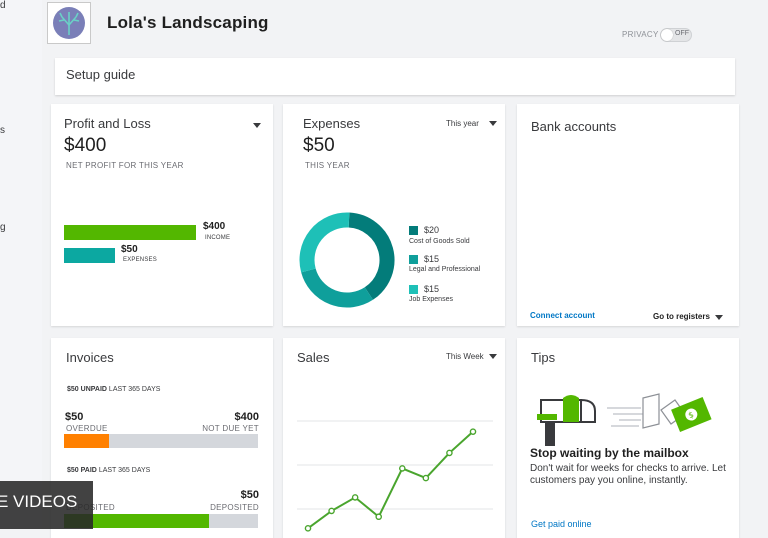  I want to click on overdue-amount: $50, so click(74, 417).